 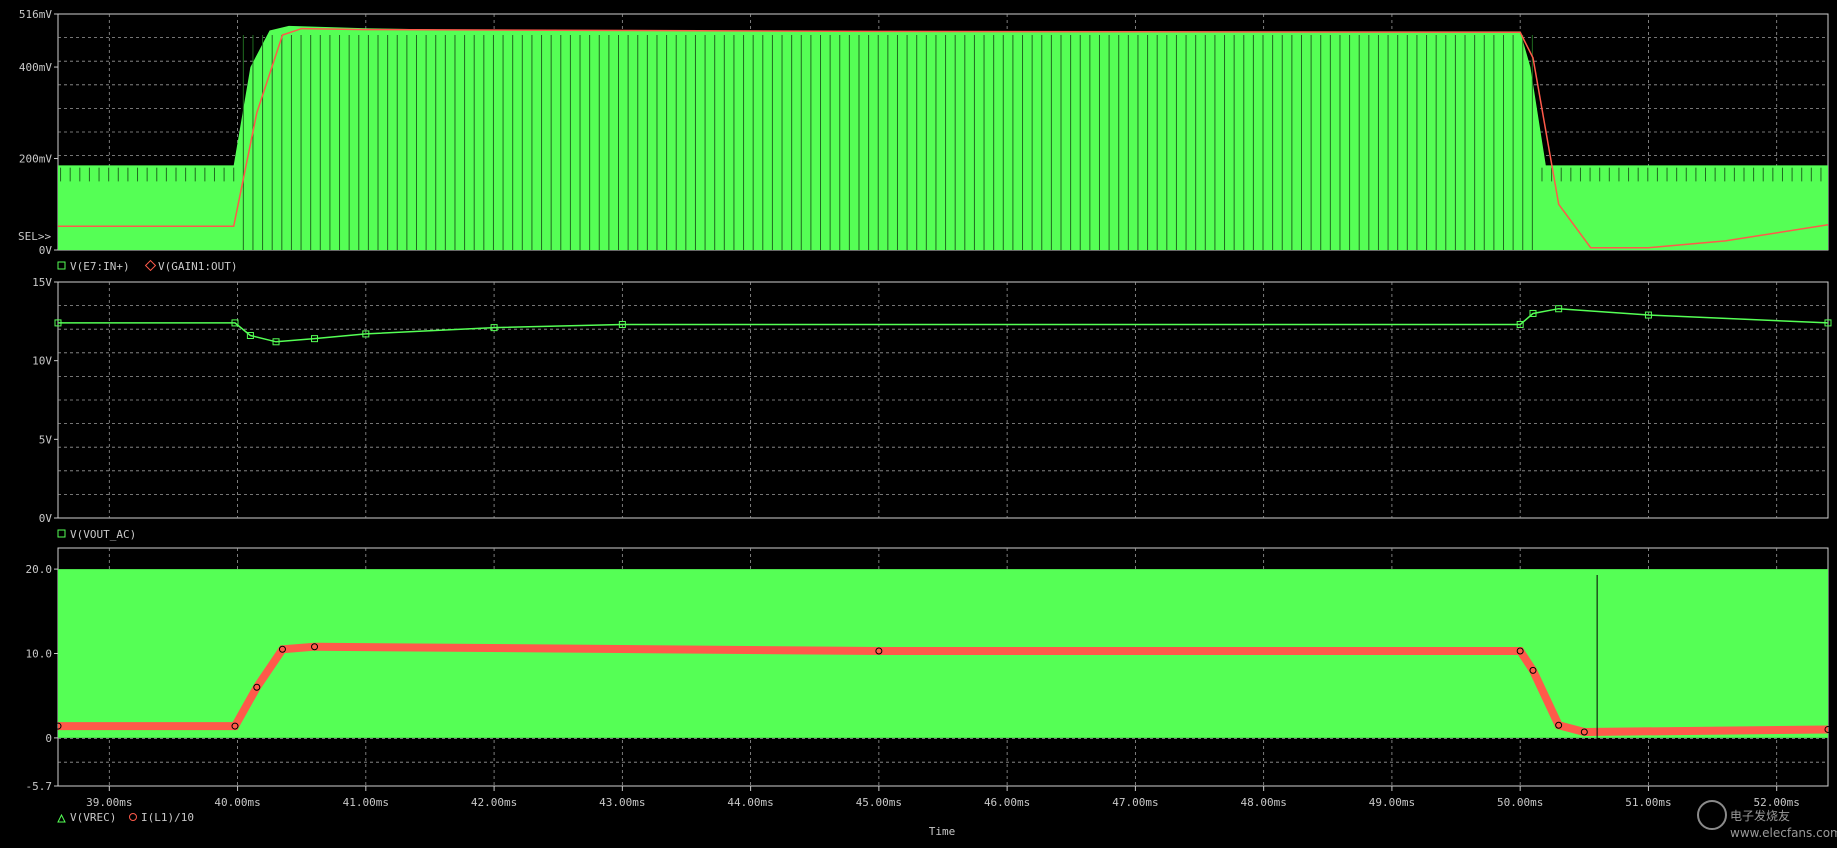 What do you see at coordinates (35, 159) in the screenshot?
I see `y-tick-label: 200mV` at bounding box center [35, 159].